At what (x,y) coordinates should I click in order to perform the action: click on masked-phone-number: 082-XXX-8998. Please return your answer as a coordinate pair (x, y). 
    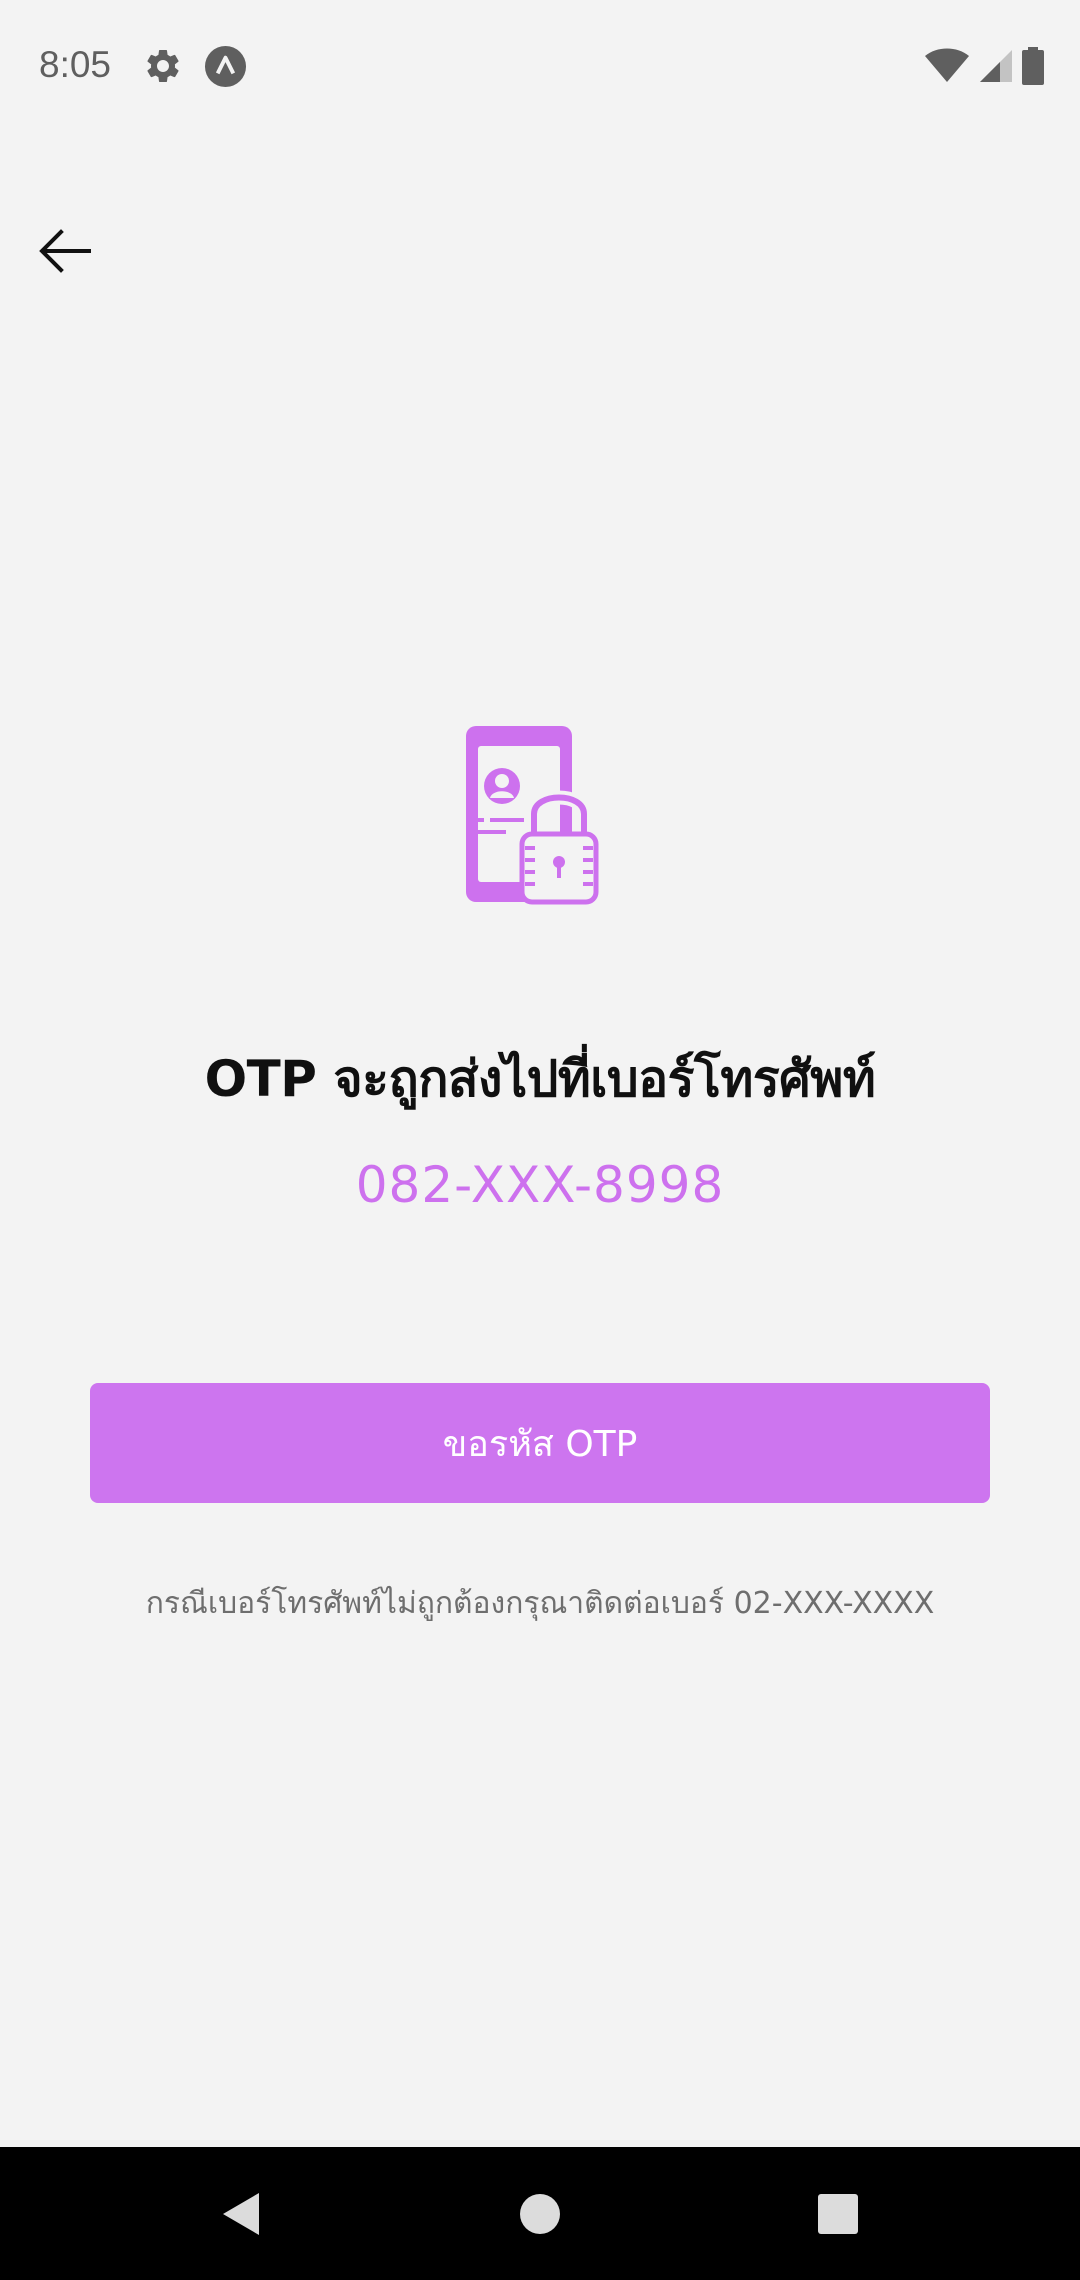
    Looking at the image, I should click on (540, 1185).